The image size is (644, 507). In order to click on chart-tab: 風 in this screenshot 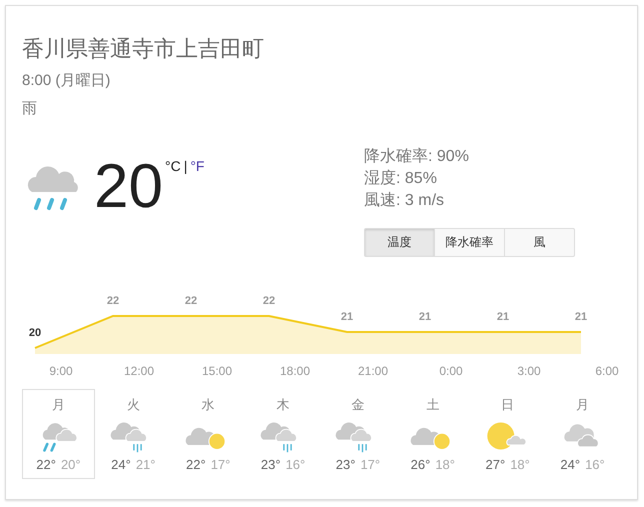, I will do `click(539, 242)`.